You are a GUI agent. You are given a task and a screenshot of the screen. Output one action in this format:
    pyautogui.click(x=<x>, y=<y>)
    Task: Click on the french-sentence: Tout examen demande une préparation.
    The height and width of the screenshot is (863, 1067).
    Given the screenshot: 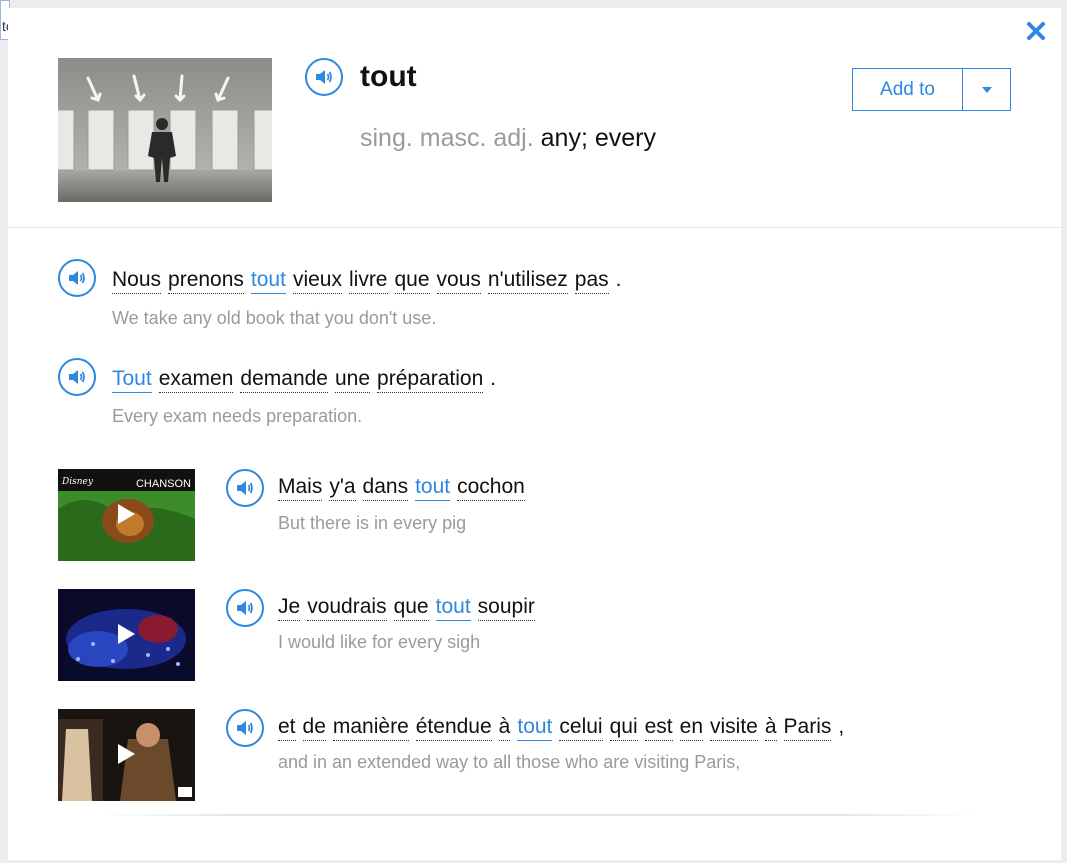 What is the action you would take?
    pyautogui.click(x=306, y=380)
    